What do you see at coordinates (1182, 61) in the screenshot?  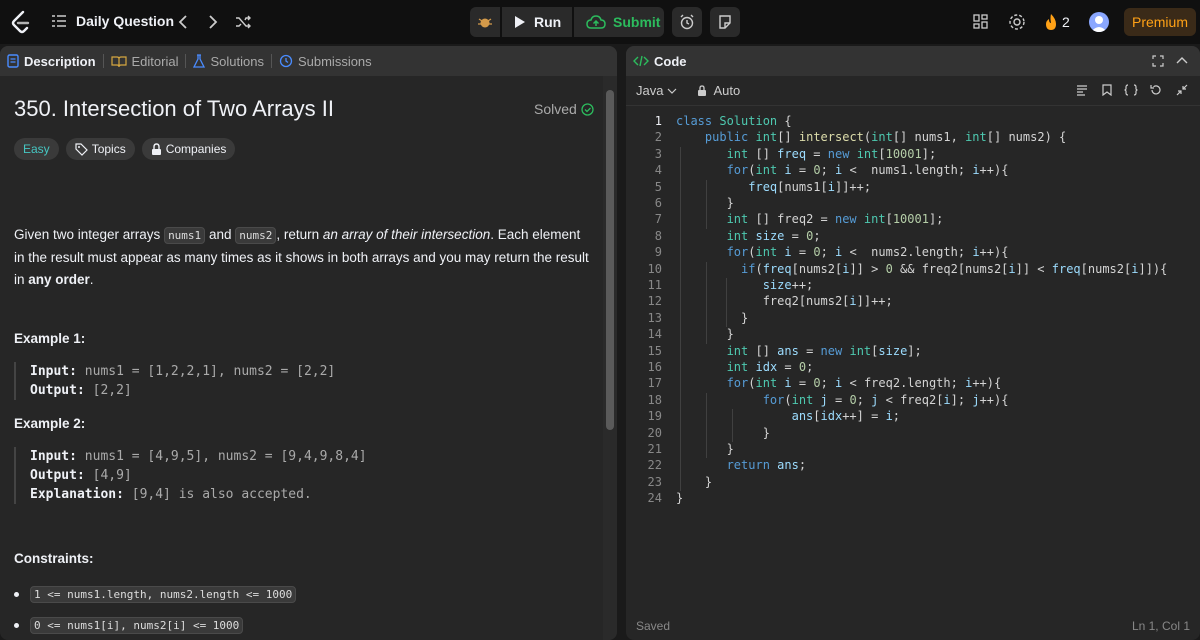 I see `collapse-chevron-icon` at bounding box center [1182, 61].